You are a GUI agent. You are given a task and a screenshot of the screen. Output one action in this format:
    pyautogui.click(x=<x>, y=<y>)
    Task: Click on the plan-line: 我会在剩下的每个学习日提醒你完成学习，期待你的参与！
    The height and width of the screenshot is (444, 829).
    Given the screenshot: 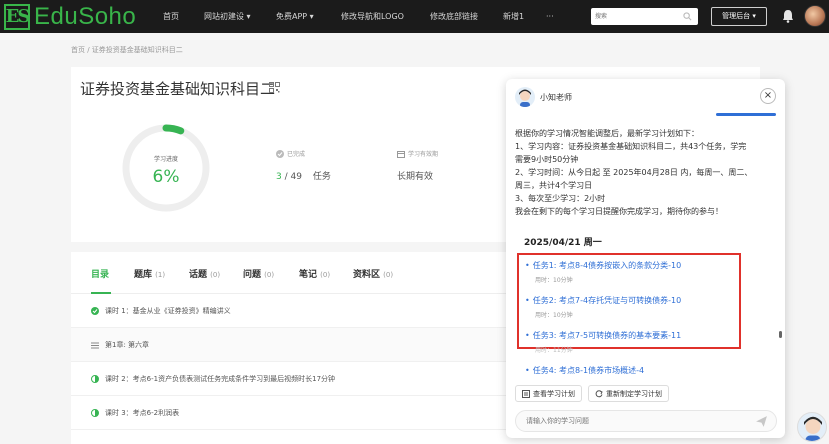 What is the action you would take?
    pyautogui.click(x=619, y=211)
    